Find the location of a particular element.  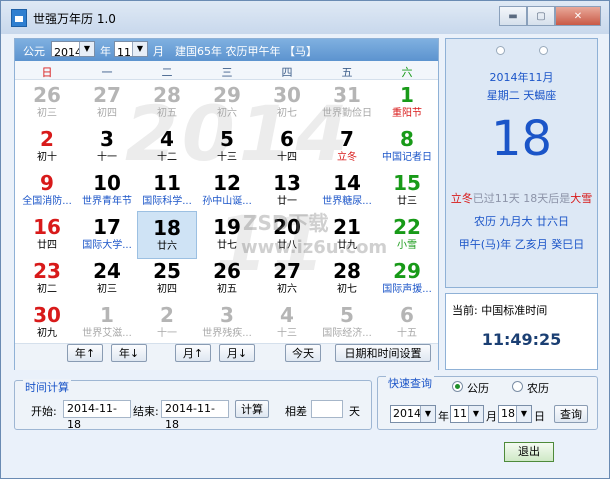

day-number: 26 is located at coordinates (227, 271).